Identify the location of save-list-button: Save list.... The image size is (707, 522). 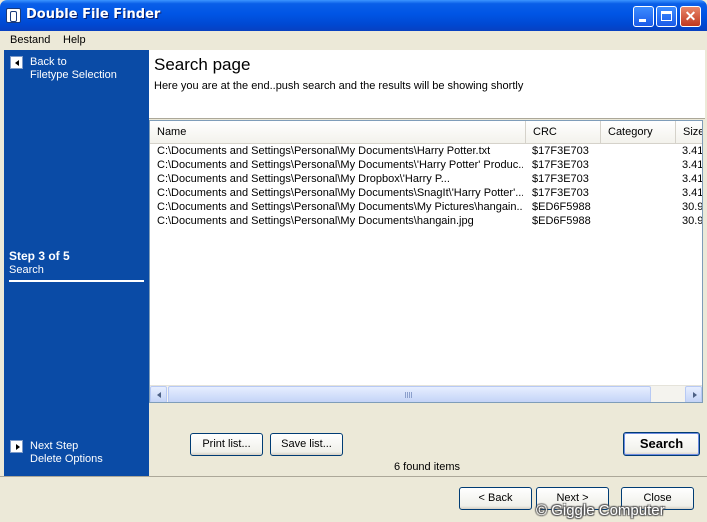
(306, 444).